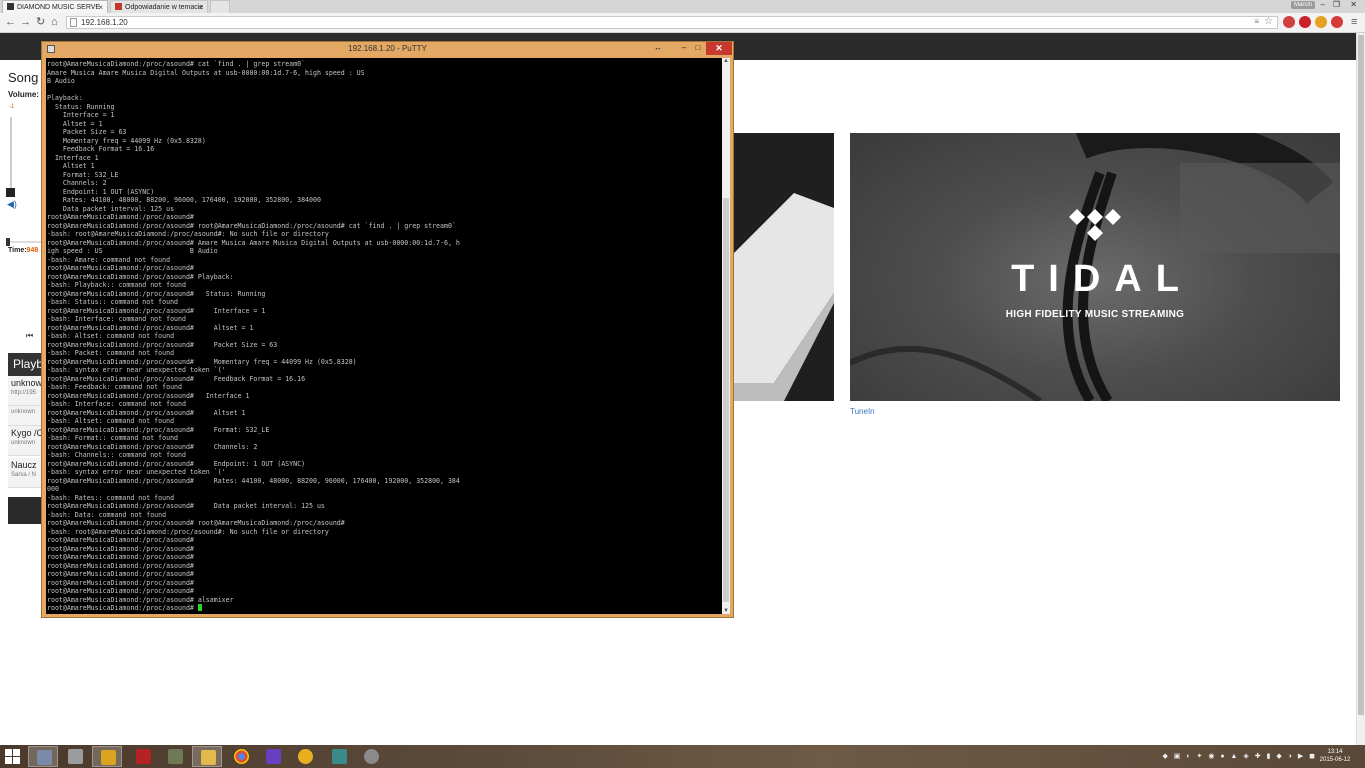 The height and width of the screenshot is (768, 1365). Describe the element at coordinates (1336, 5) in the screenshot. I see `maximize-icon: ❐` at that location.